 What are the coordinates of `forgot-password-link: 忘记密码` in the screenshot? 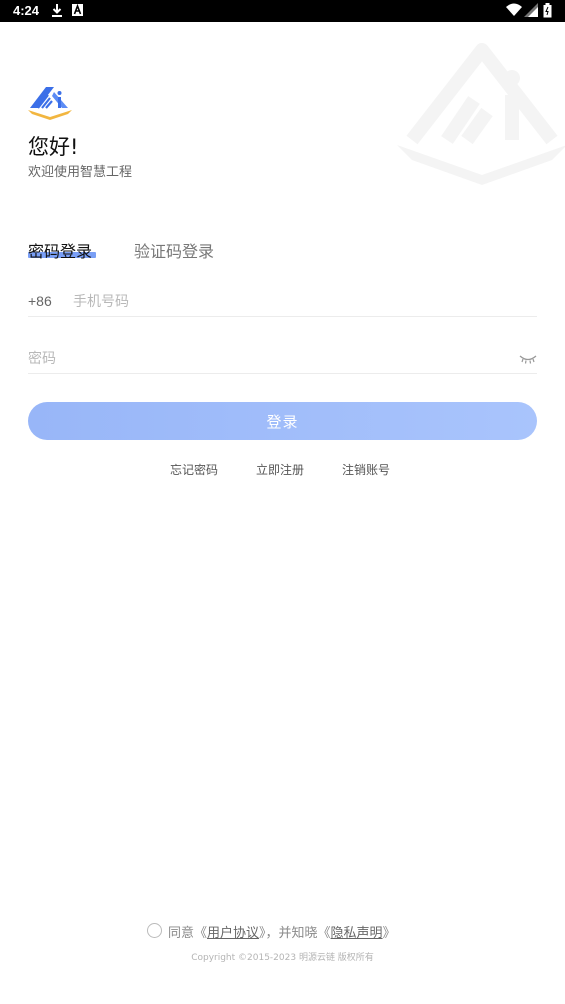 It's located at (194, 469).